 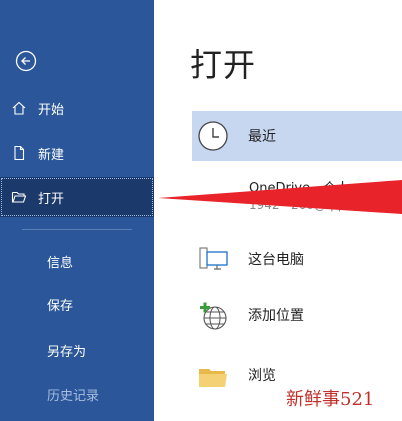 I want to click on add-location-globe-icon, so click(x=213, y=315).